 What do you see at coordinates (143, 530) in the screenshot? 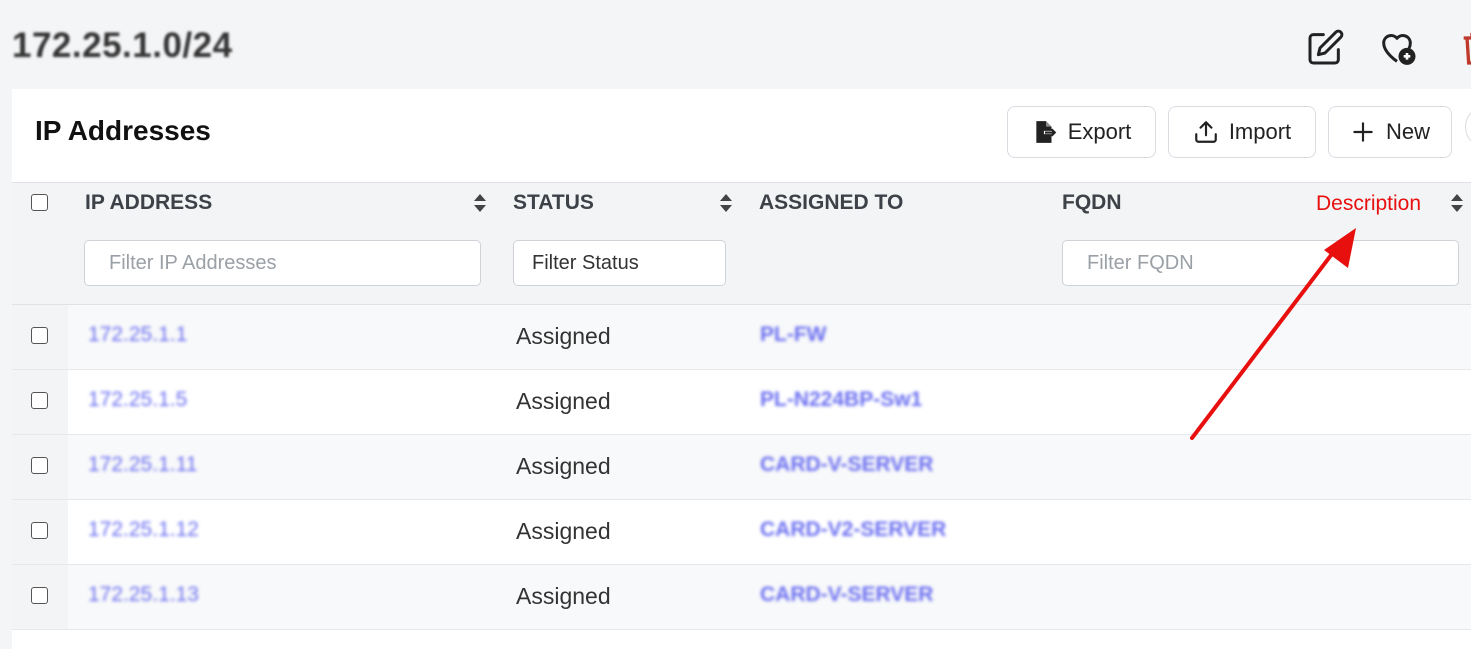
I see `ip-address-link: 172.25.1.12` at bounding box center [143, 530].